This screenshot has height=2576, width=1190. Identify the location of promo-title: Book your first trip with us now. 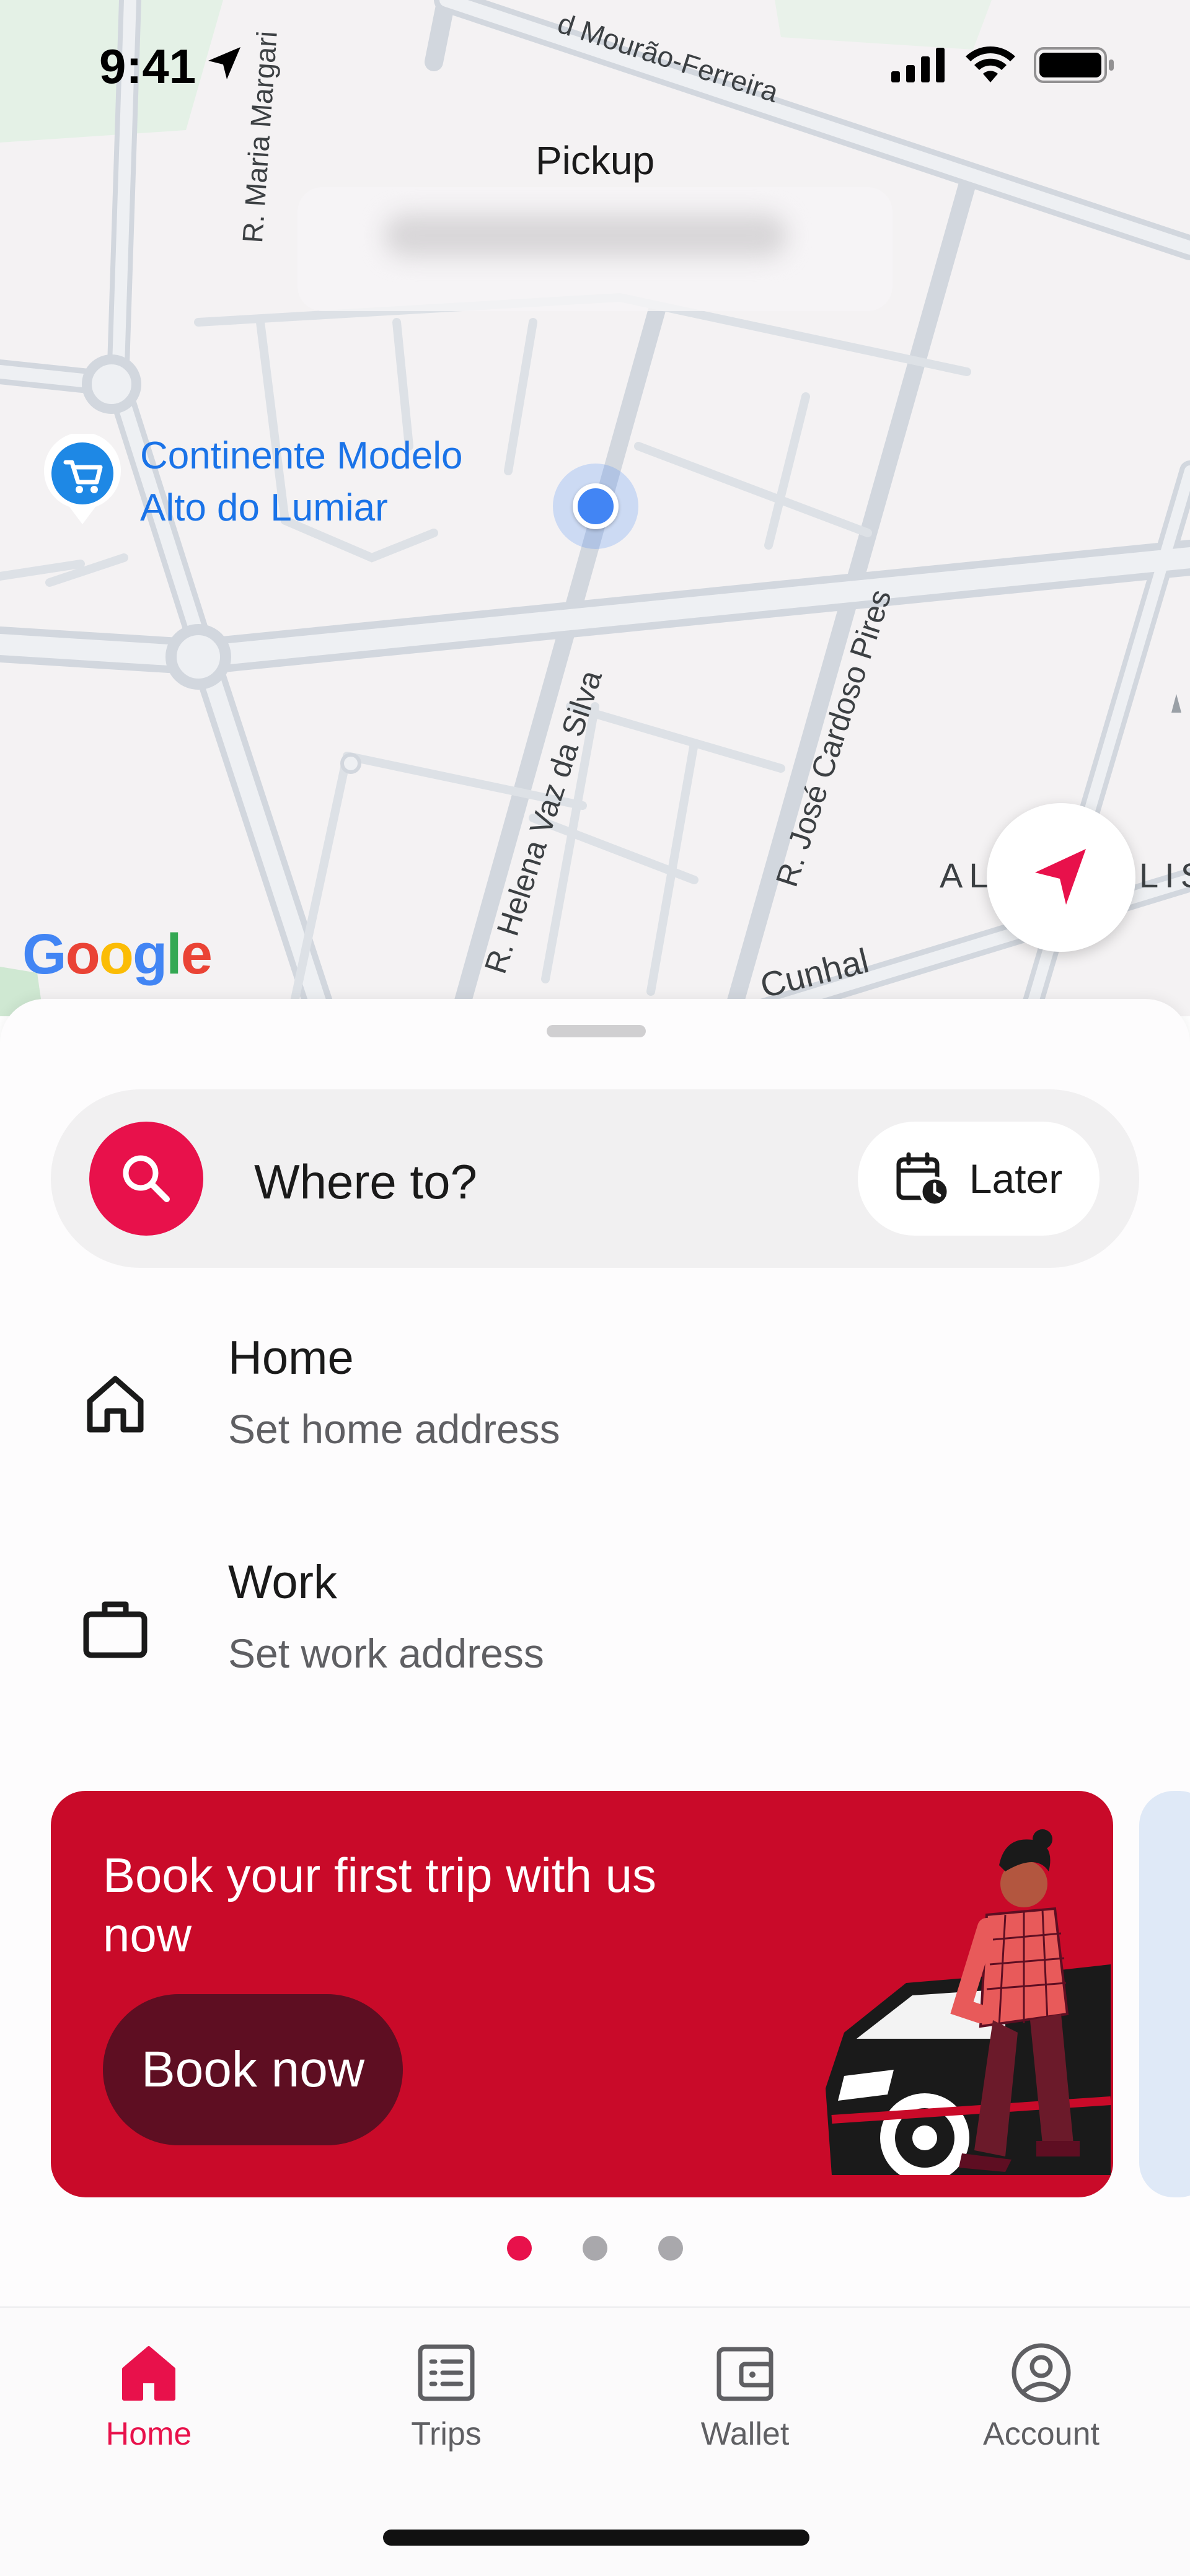
(379, 1905).